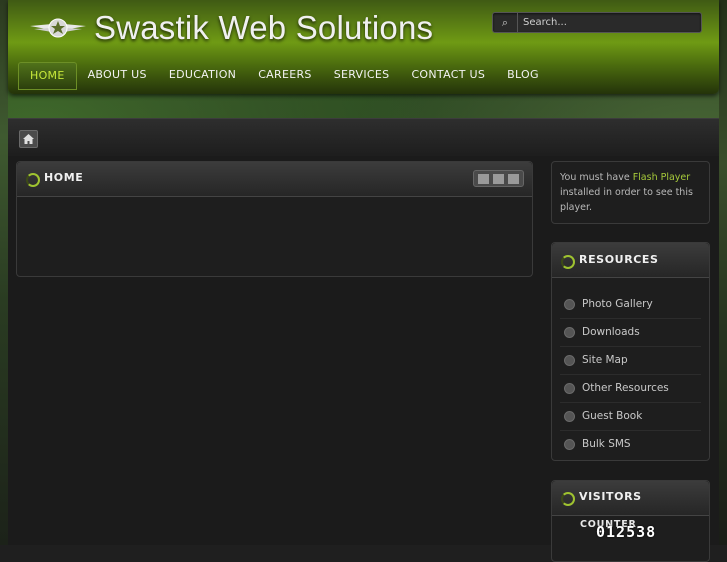 The image size is (727, 562). What do you see at coordinates (47, 76) in the screenshot?
I see `nav-item-home: HOME` at bounding box center [47, 76].